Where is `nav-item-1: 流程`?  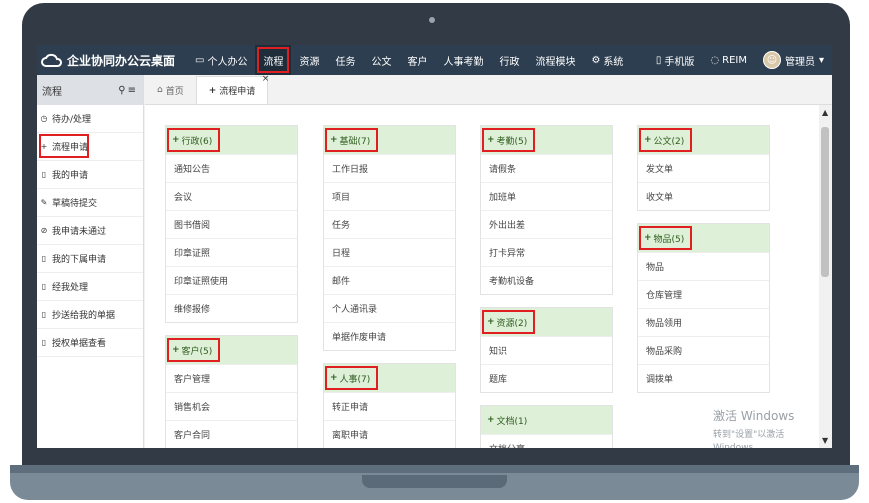 nav-item-1: 流程 is located at coordinates (273, 60).